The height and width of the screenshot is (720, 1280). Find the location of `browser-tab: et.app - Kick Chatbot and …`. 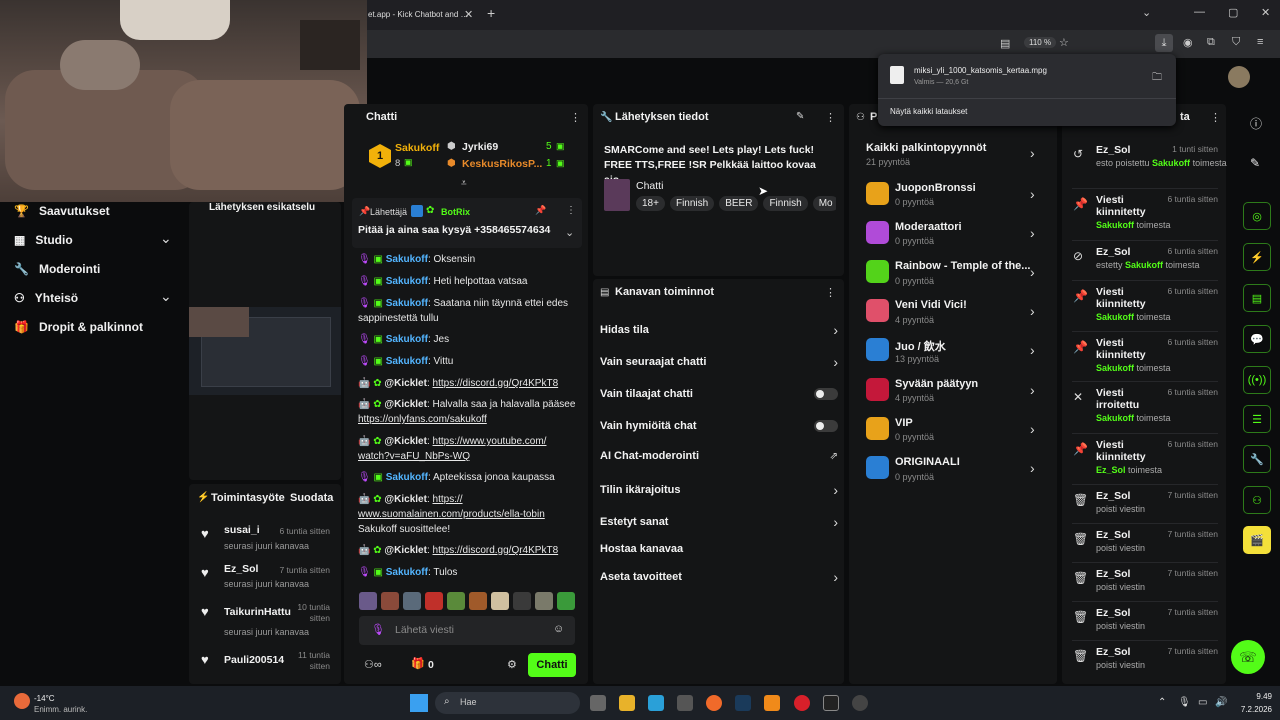

browser-tab: et.app - Kick Chatbot and … is located at coordinates (420, 15).